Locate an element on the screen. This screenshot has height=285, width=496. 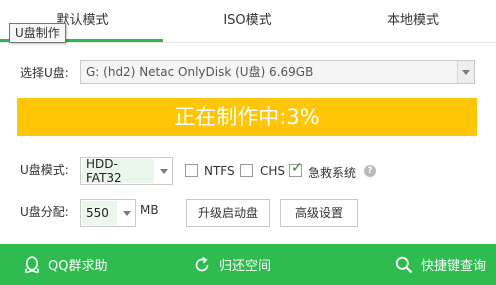
tooltip: U盘制作 is located at coordinates (37, 33).